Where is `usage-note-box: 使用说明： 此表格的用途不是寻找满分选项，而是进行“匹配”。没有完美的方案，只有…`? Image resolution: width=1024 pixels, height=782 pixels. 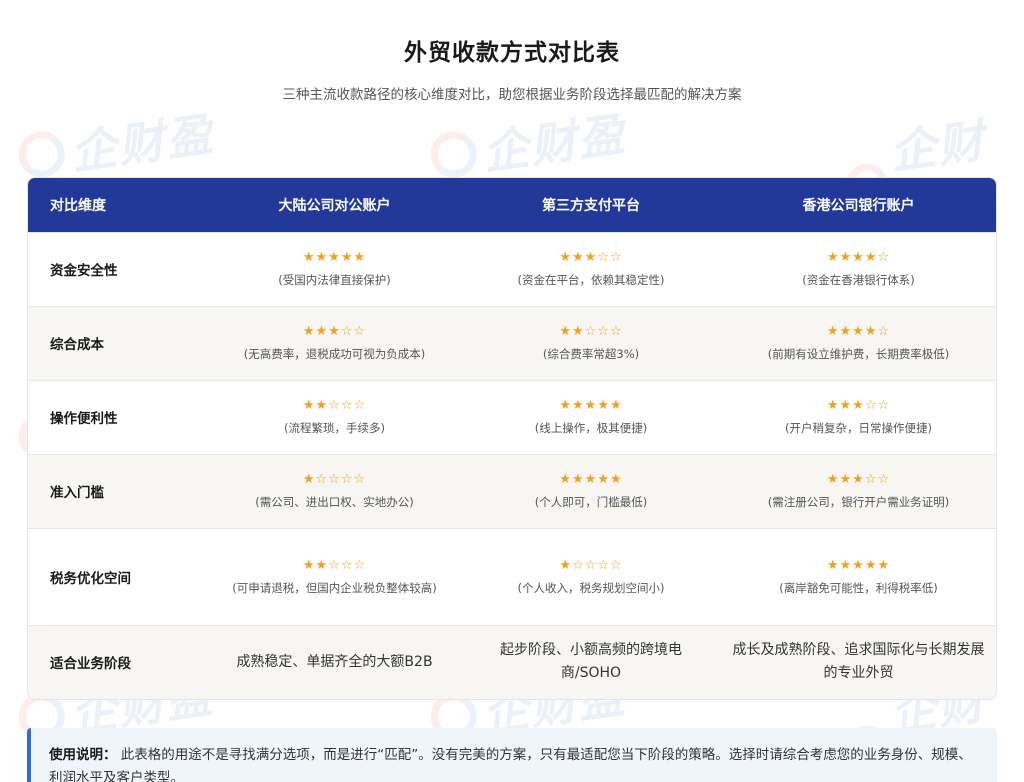
usage-note-box: 使用说明： 此表格的用途不是寻找满分选项，而是进行“匹配”。没有完美的方案，只有… is located at coordinates (512, 755).